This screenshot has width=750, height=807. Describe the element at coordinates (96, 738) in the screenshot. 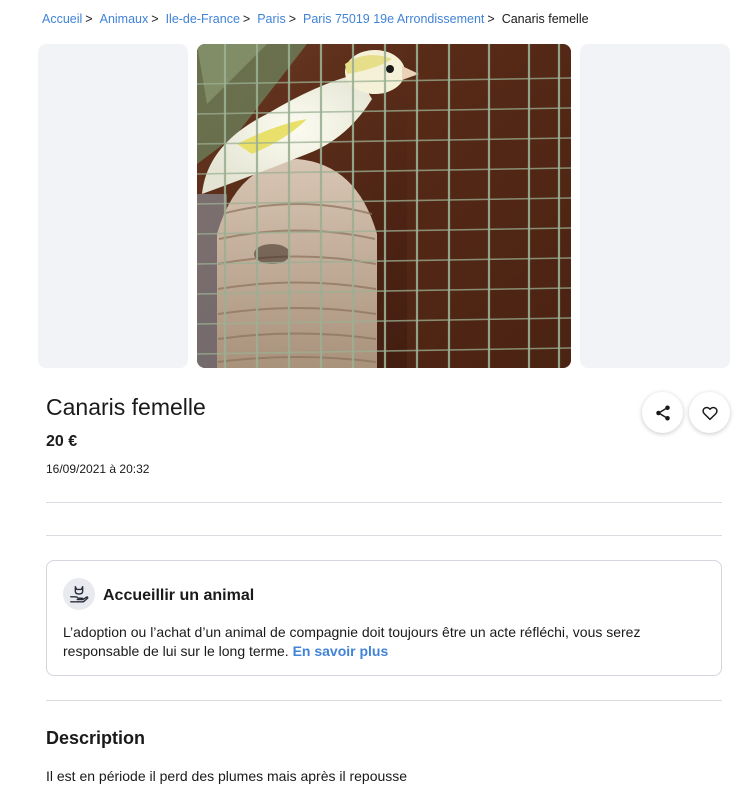

I see `description-heading: Description` at that location.